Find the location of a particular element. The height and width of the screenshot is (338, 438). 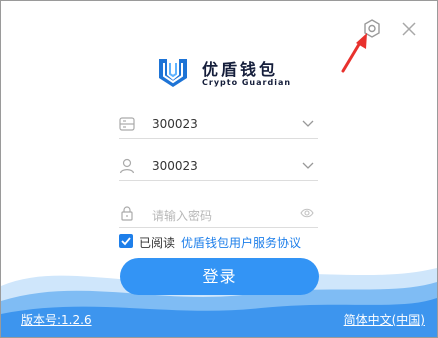

password-placeholder: 请输入密码 is located at coordinates (182, 216).